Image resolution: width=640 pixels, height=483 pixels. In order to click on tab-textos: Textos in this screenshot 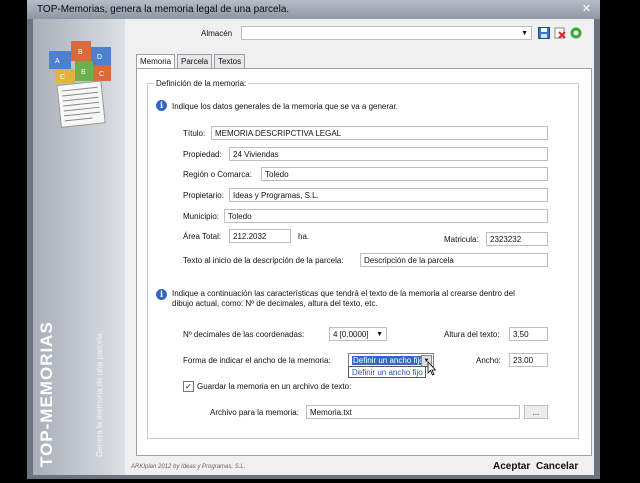, I will do `click(230, 61)`.